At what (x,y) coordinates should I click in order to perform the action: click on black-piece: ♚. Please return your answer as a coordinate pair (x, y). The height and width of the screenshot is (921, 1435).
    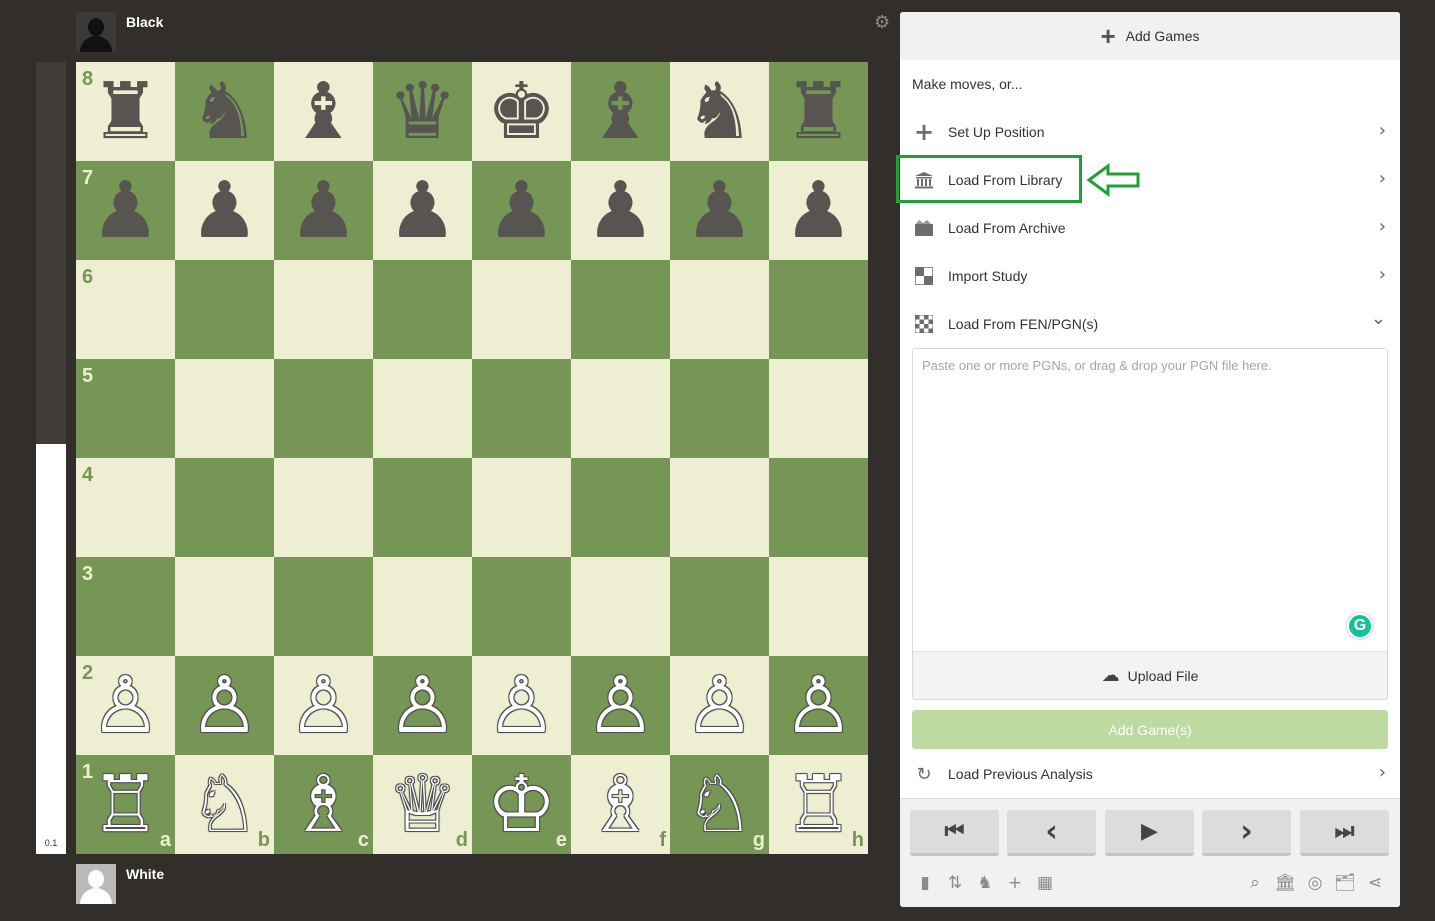
    Looking at the image, I should click on (522, 112).